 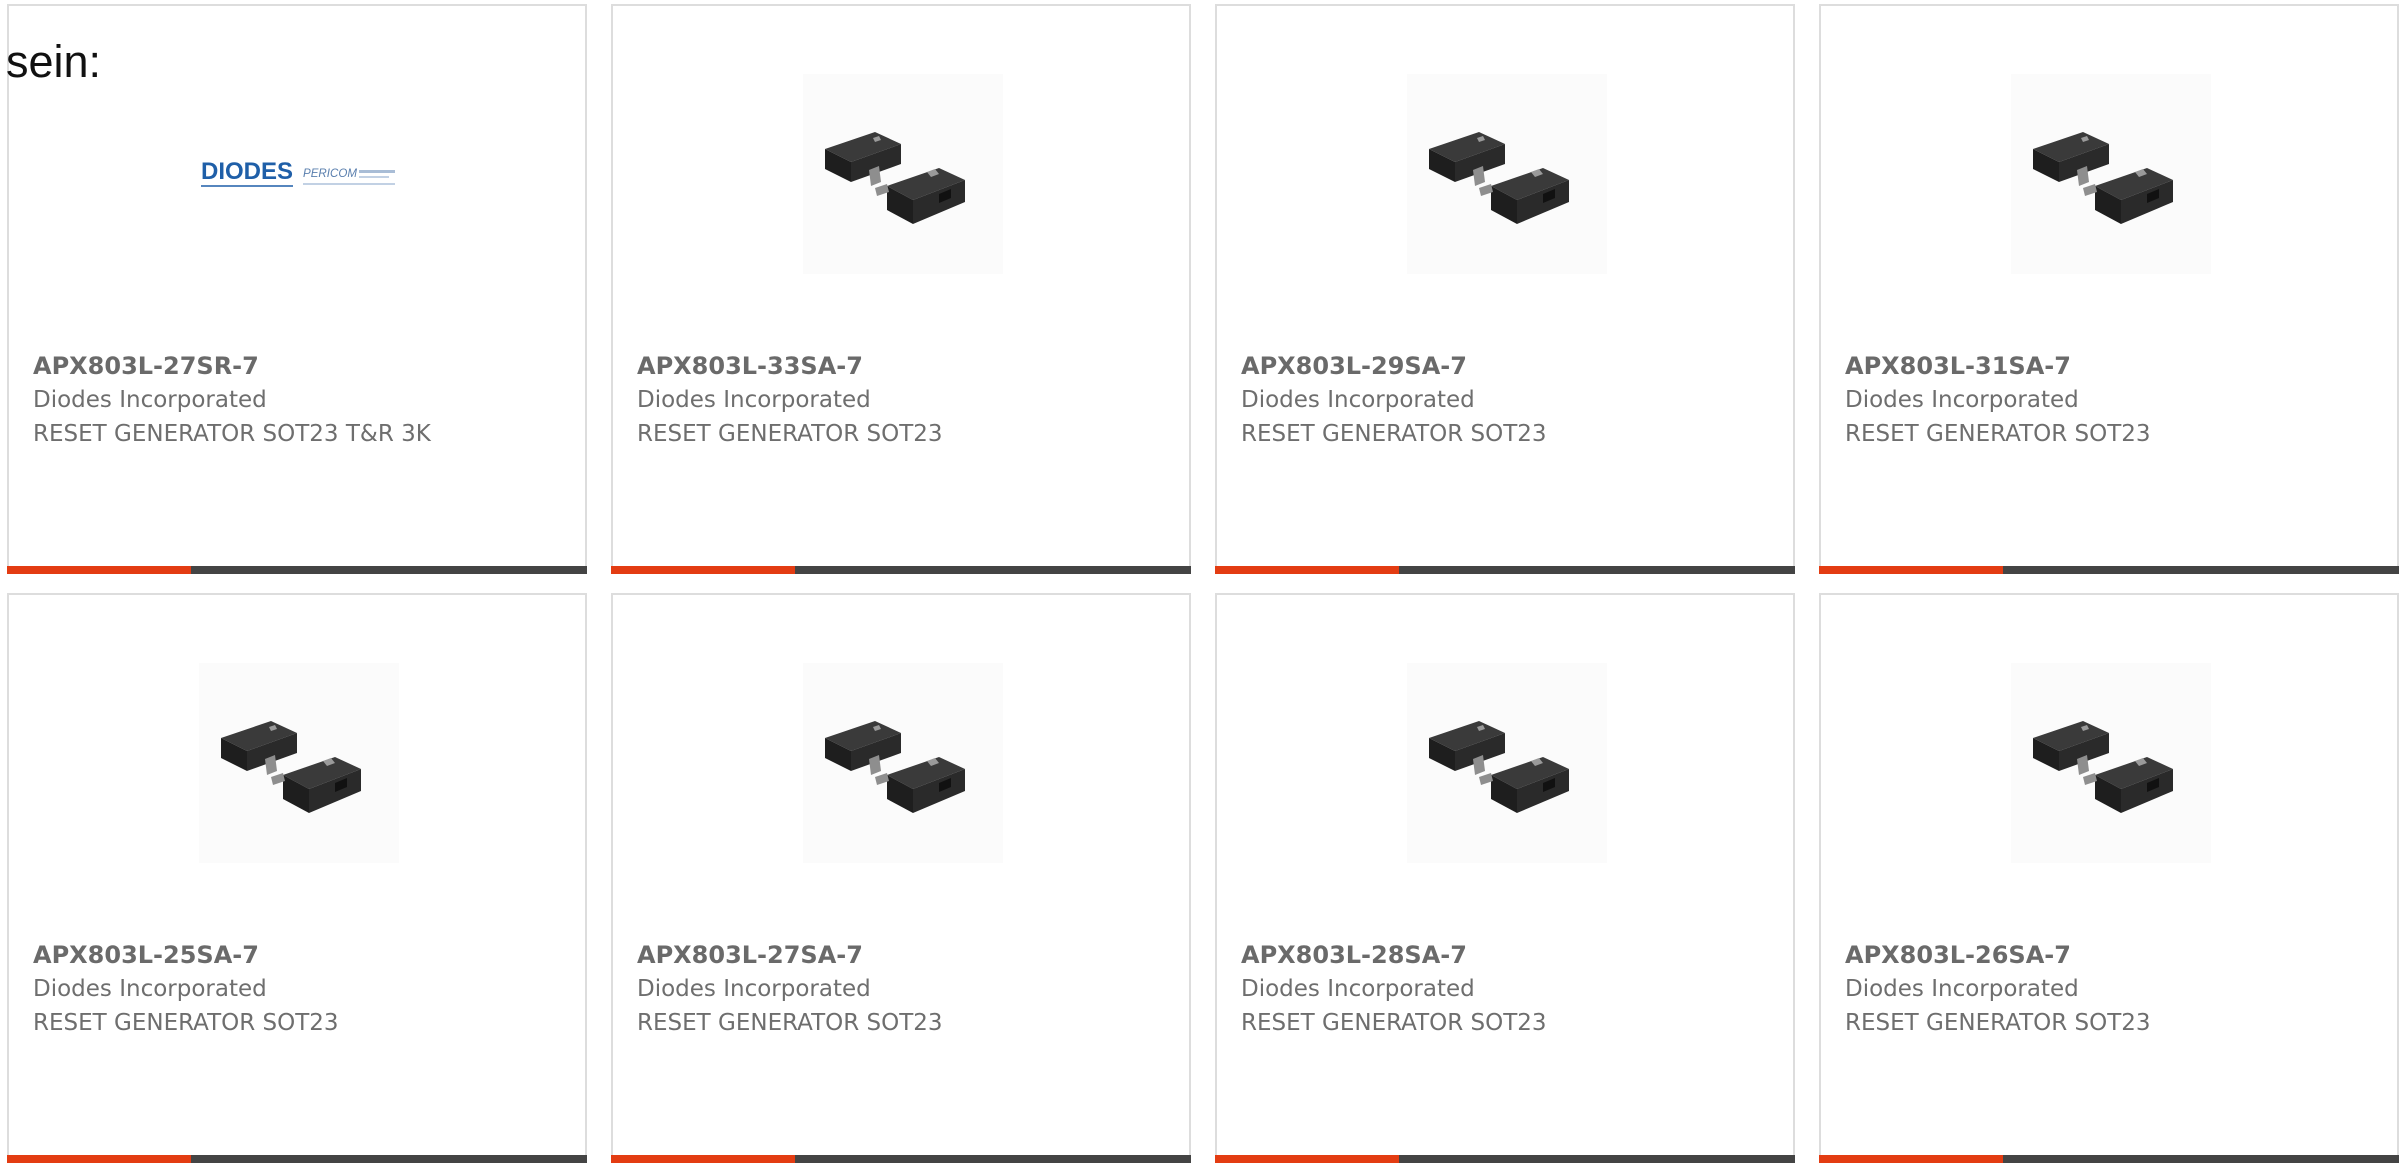 I want to click on diodes-pericom-logo: DIODES PERICOM, so click(x=298, y=172).